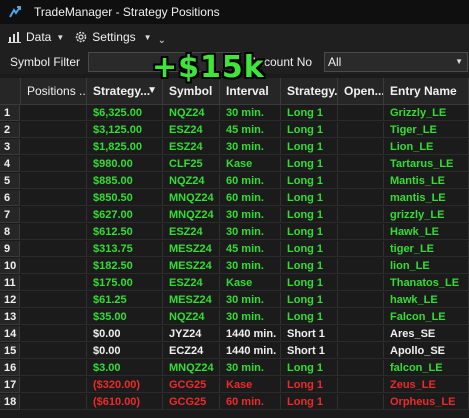 The height and width of the screenshot is (418, 469). I want to click on strategy-pnl-cell: $1,825.00, so click(125, 147).